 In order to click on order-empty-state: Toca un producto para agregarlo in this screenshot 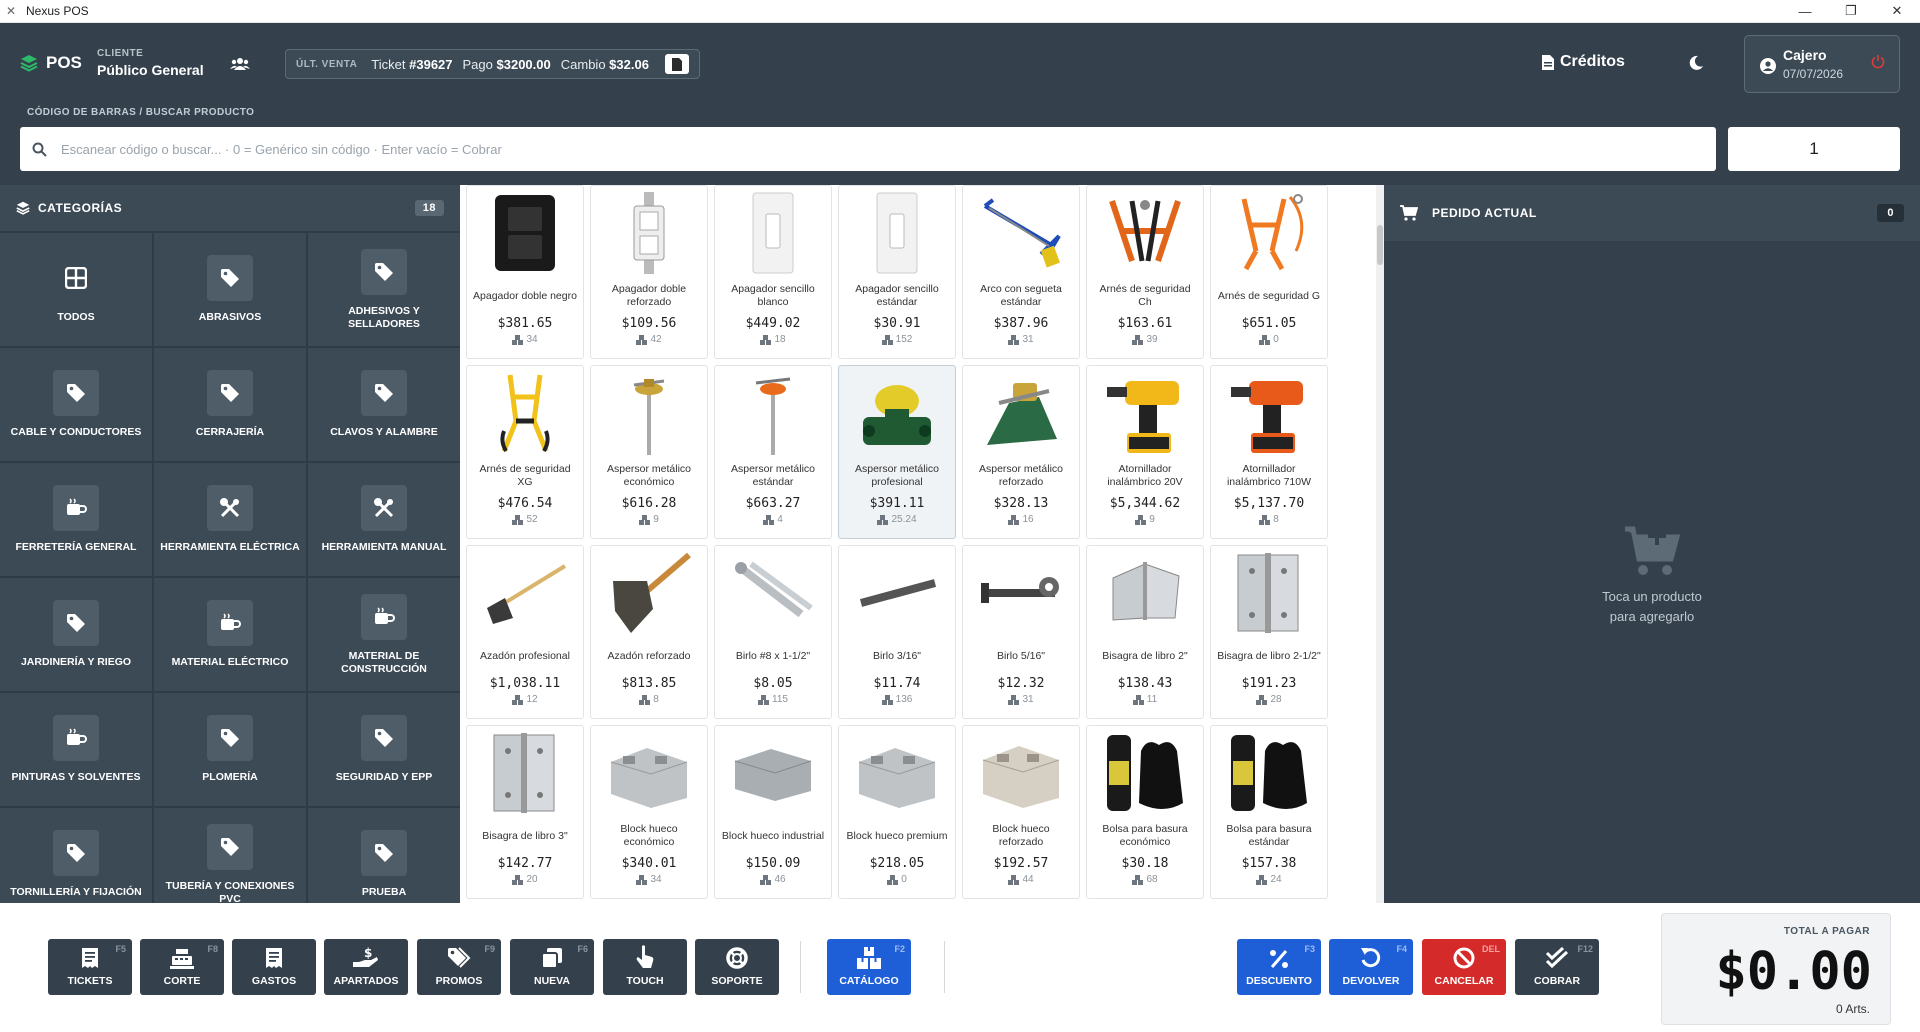, I will do `click(1652, 576)`.